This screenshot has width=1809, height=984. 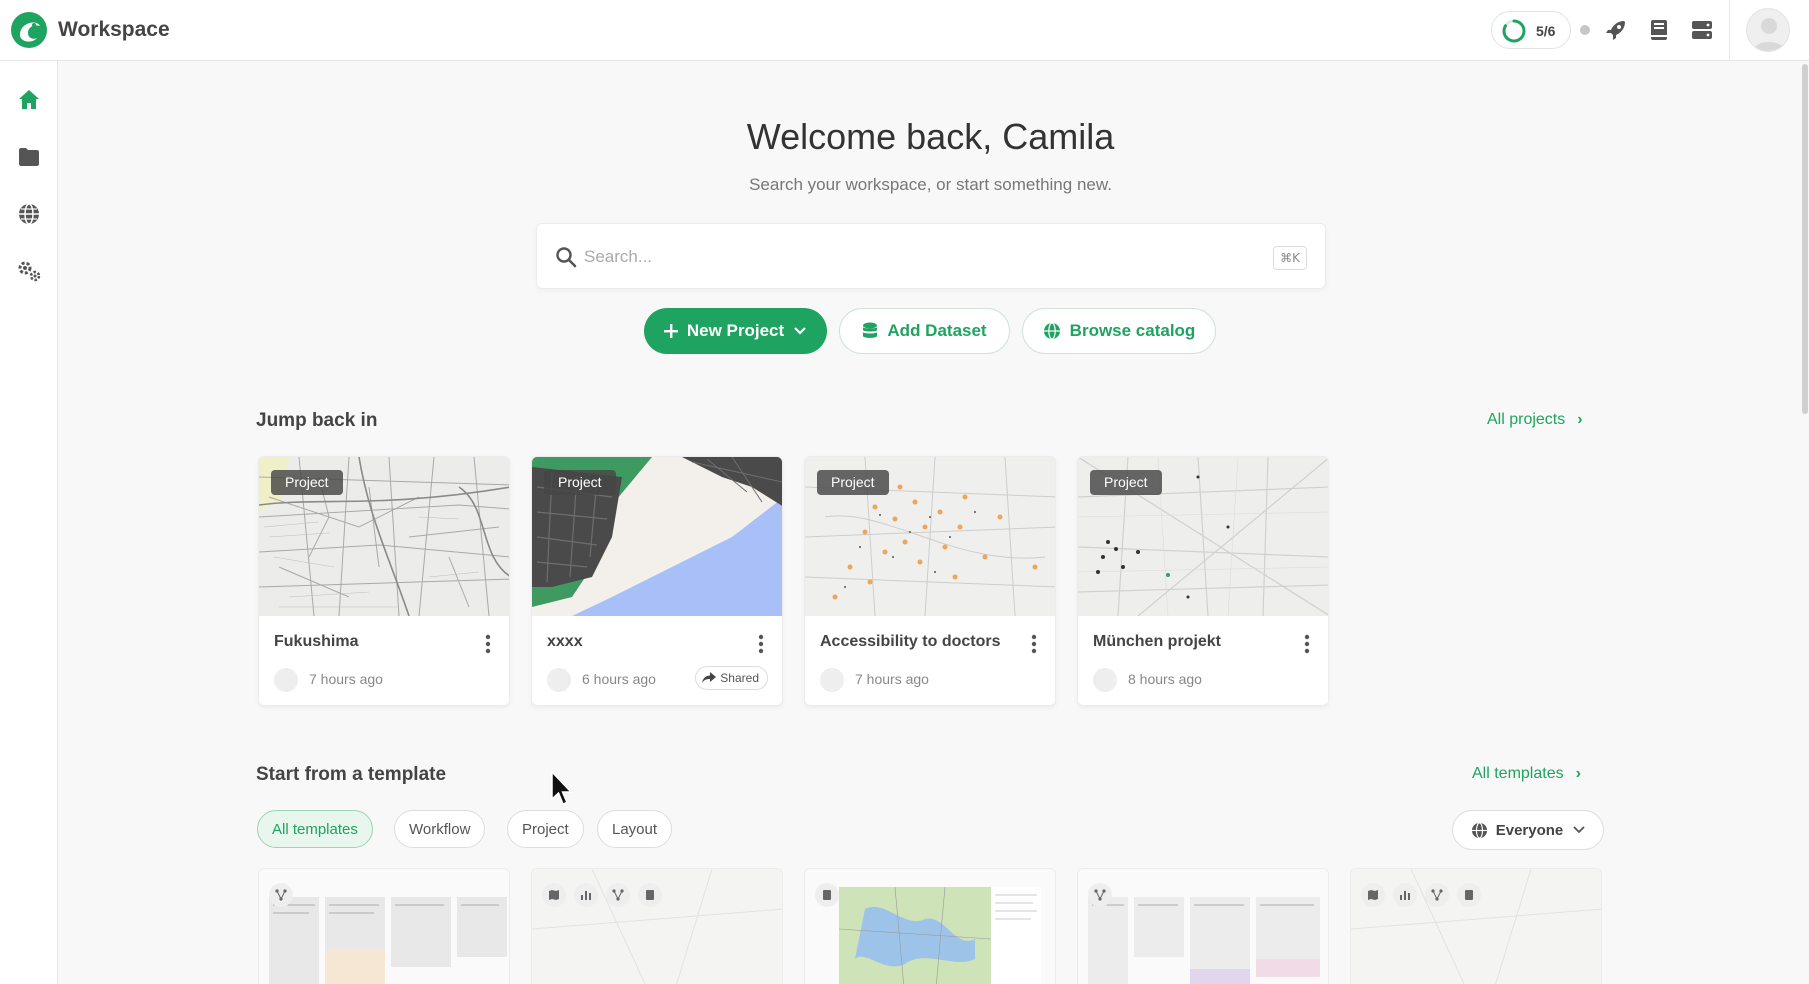 I want to click on shared-badge: Shared, so click(x=731, y=678).